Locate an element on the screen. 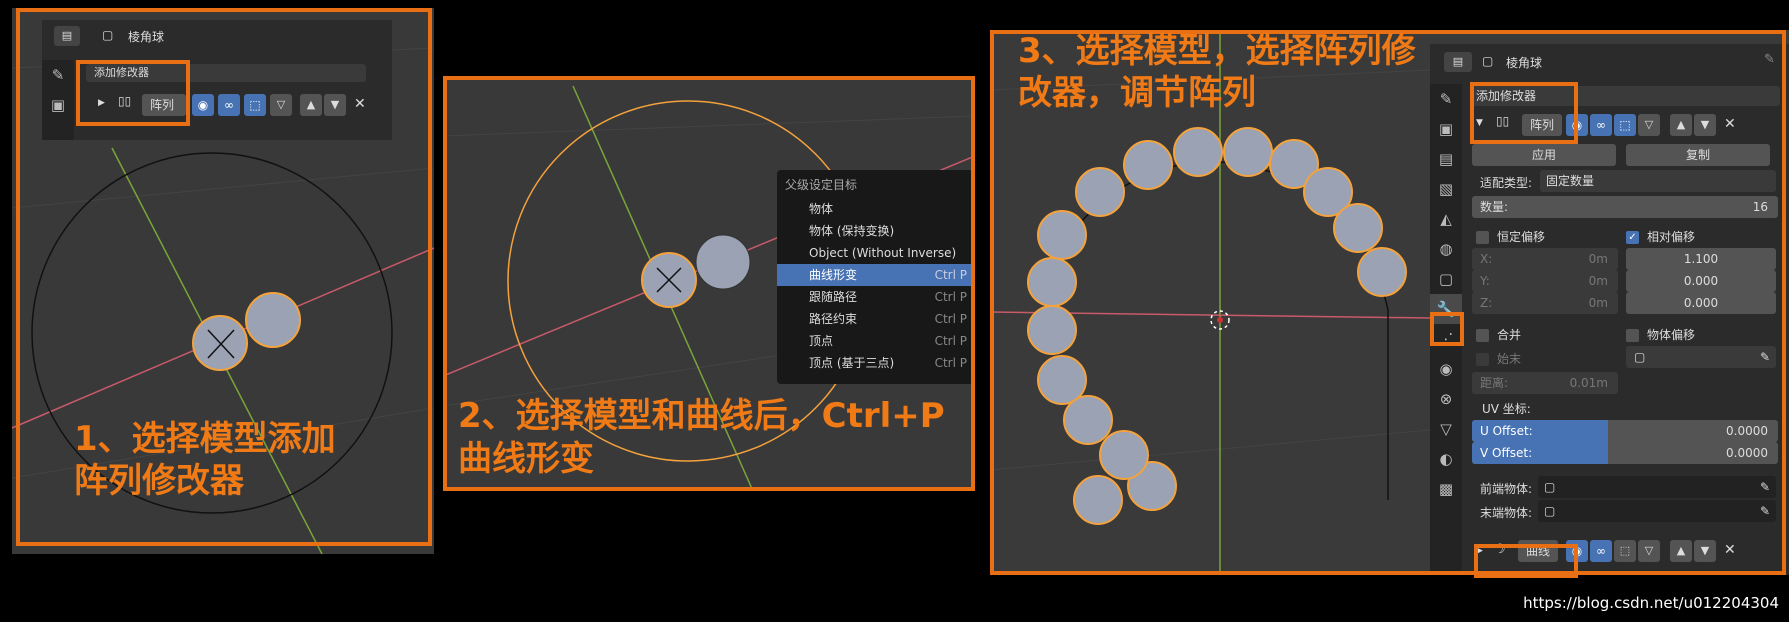  caption-1-line-2: 阵列修改器 is located at coordinates (159, 481).